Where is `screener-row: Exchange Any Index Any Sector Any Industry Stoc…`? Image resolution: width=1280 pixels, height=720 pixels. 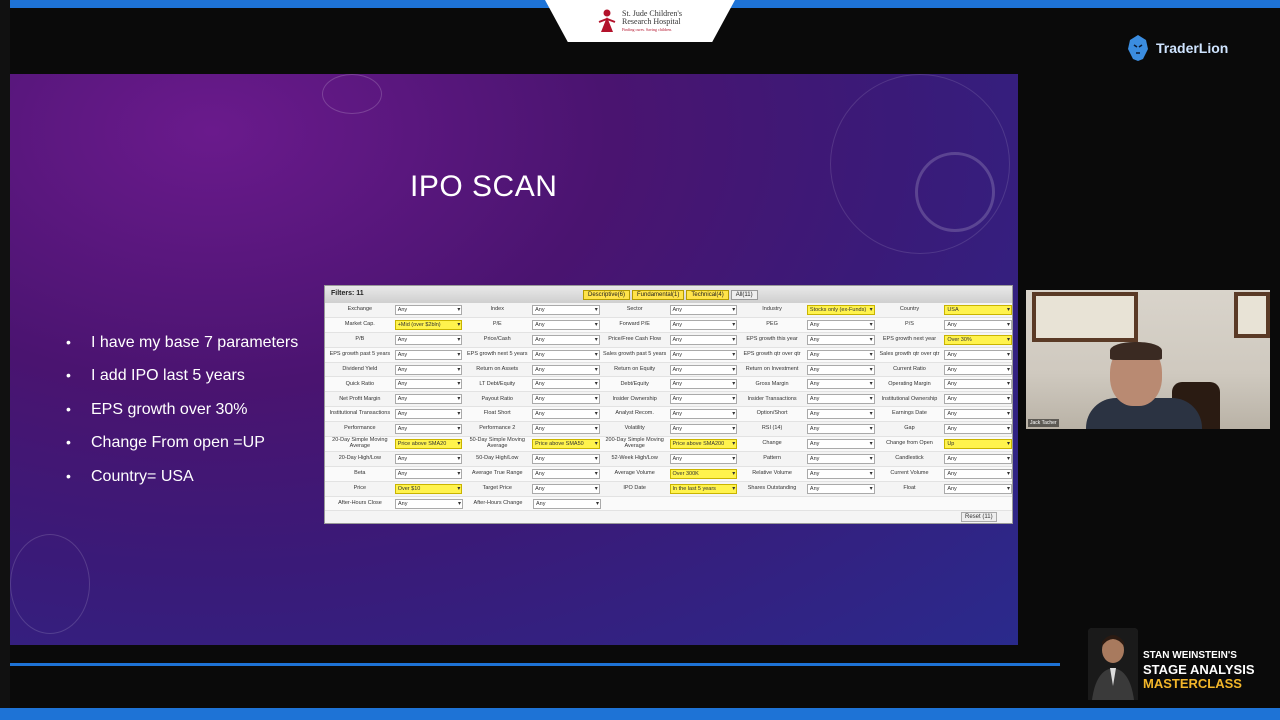
screener-row: Exchange Any Index Any Sector Any Industry Stoc… is located at coordinates (669, 310).